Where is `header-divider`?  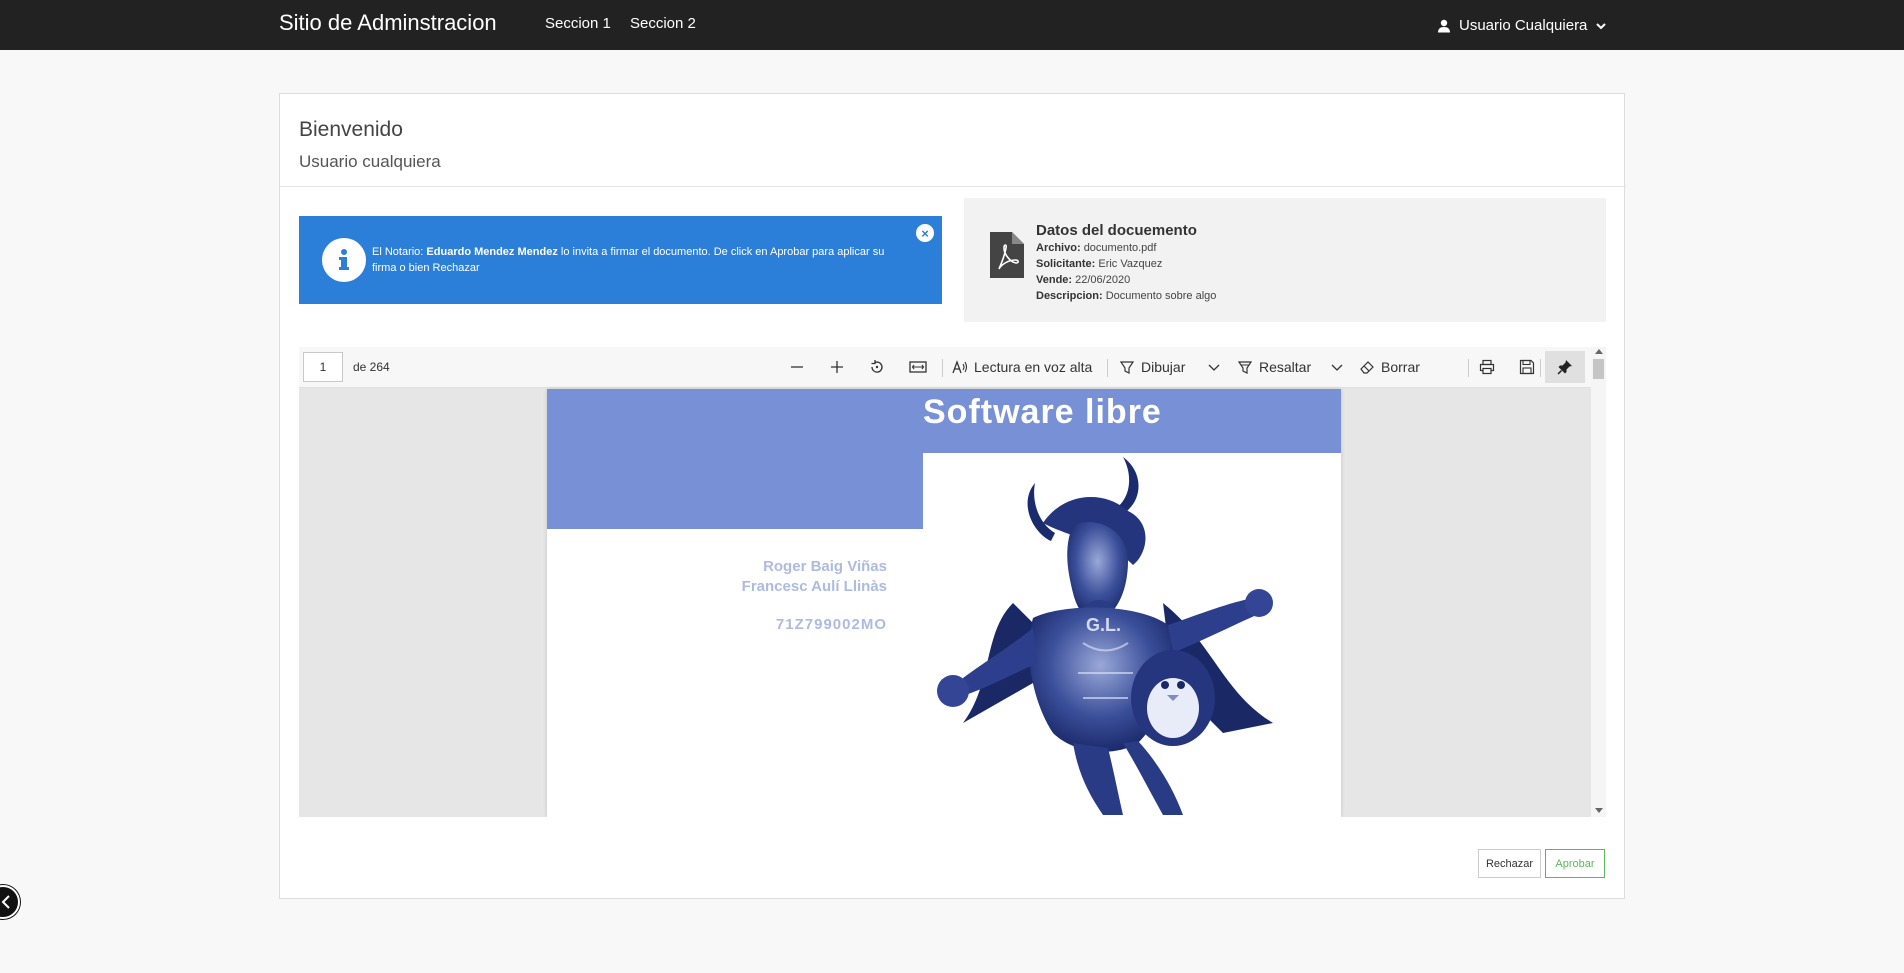
header-divider is located at coordinates (953, 186).